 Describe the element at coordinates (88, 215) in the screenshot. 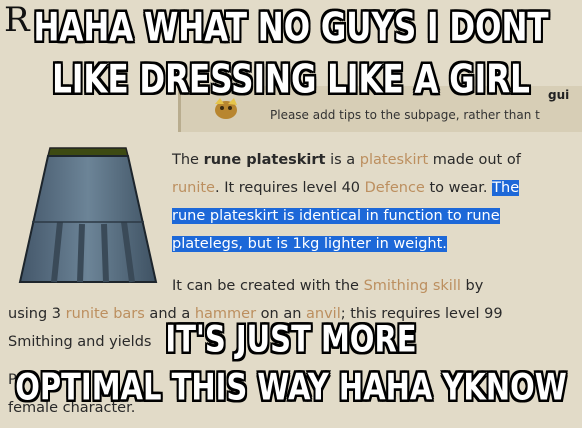

I see `rune-plateskirt-image` at that location.